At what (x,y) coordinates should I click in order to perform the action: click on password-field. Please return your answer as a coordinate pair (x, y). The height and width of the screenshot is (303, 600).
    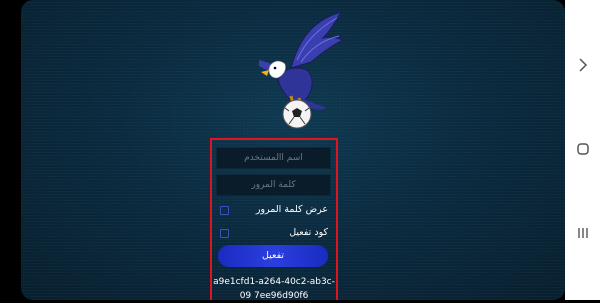
    Looking at the image, I should click on (273, 185).